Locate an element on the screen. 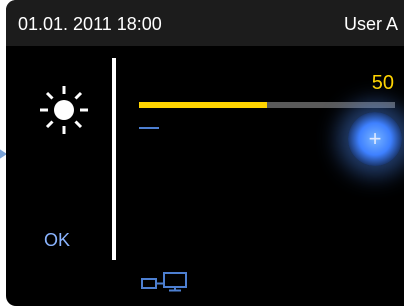 The width and height of the screenshot is (404, 306). brightness-value: 50 is located at coordinates (382, 83).